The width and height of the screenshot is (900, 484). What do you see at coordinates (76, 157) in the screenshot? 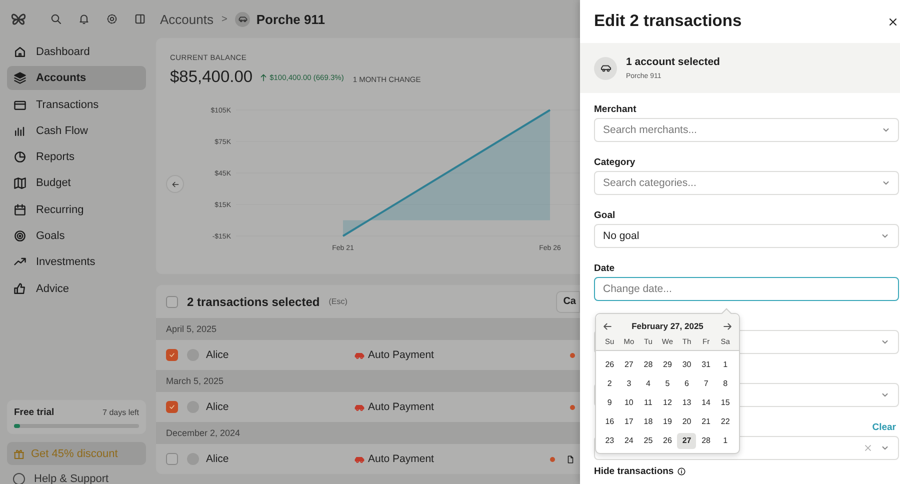
I see `nav-item: Reports` at bounding box center [76, 157].